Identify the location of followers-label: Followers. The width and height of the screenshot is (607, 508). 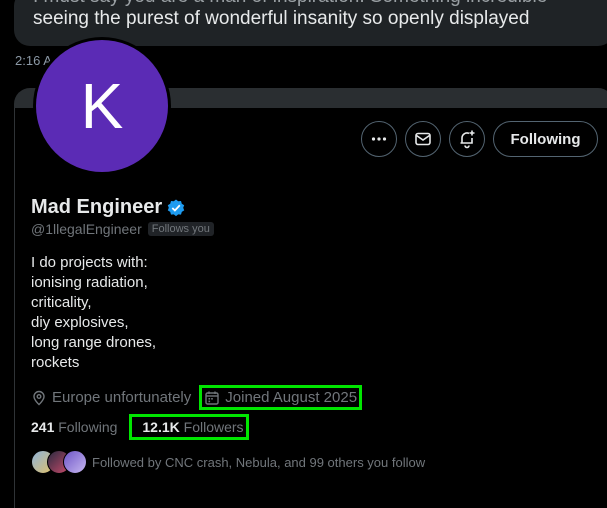
(213, 427).